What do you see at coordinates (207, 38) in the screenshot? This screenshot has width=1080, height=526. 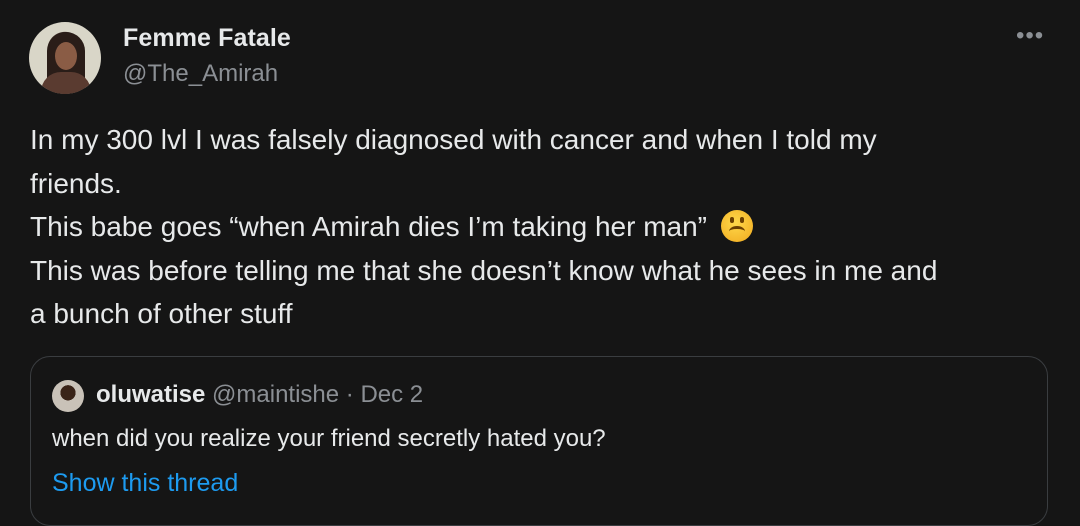 I see `author-display-name: Femme Fatale` at bounding box center [207, 38].